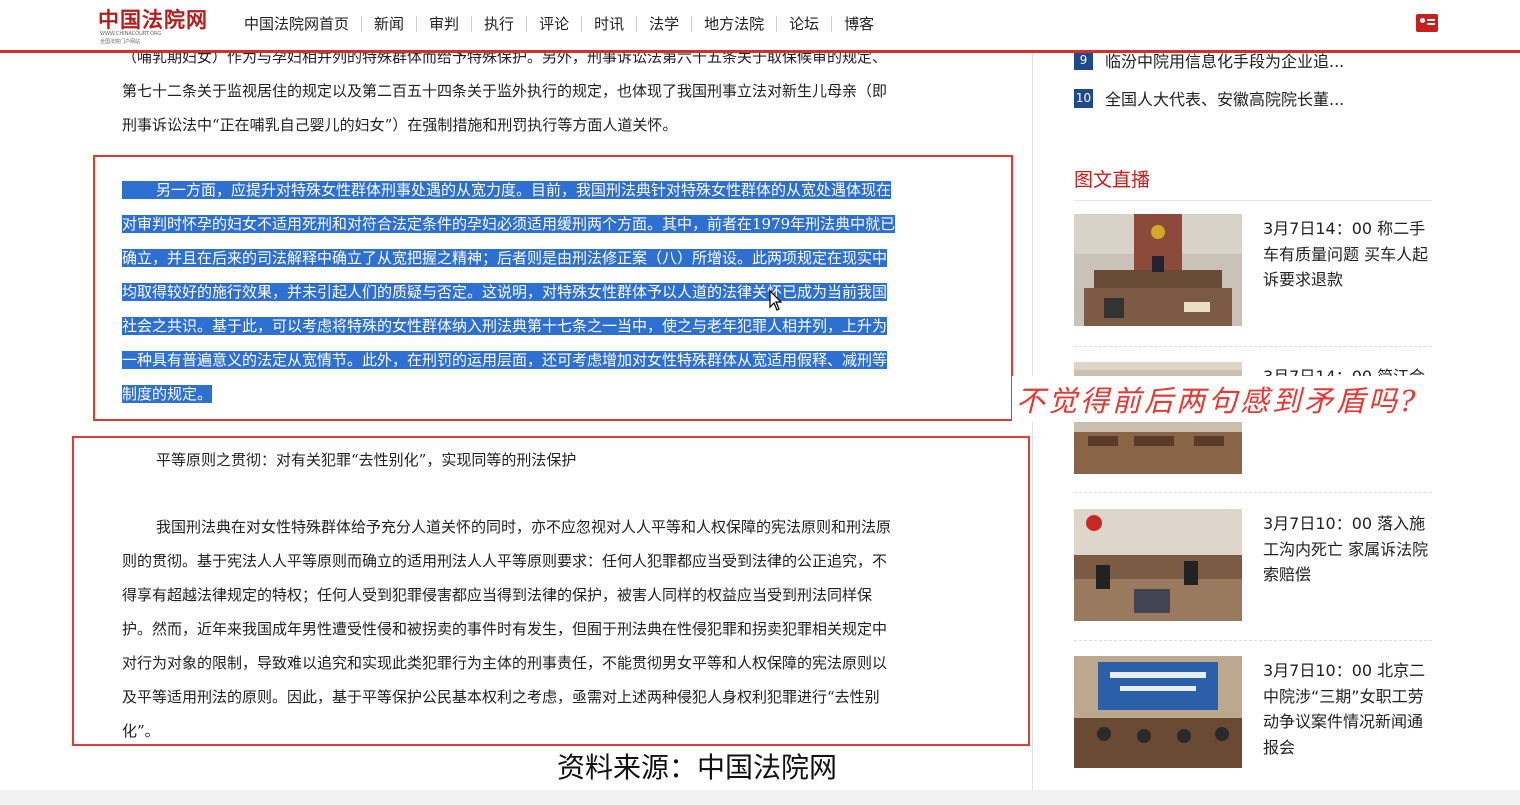  What do you see at coordinates (760, 797) in the screenshot?
I see `bottom-band` at bounding box center [760, 797].